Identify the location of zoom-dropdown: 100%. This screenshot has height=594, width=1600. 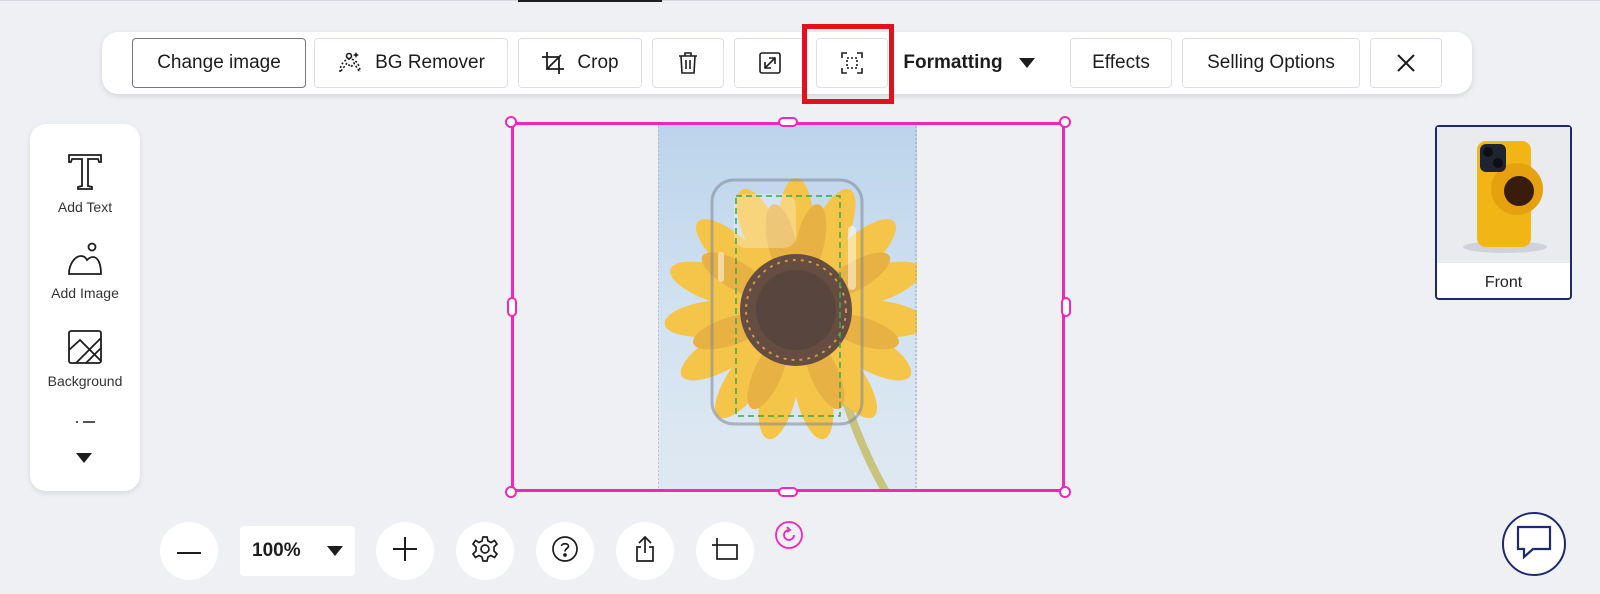
(297, 551).